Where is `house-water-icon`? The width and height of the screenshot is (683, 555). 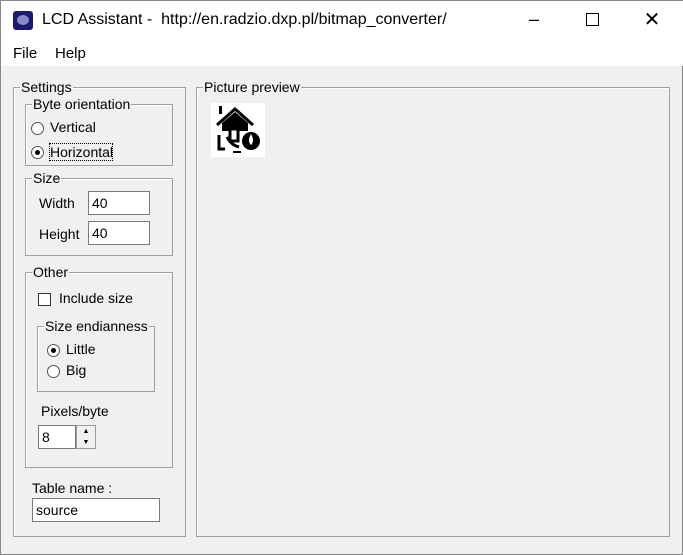 house-water-icon is located at coordinates (238, 129).